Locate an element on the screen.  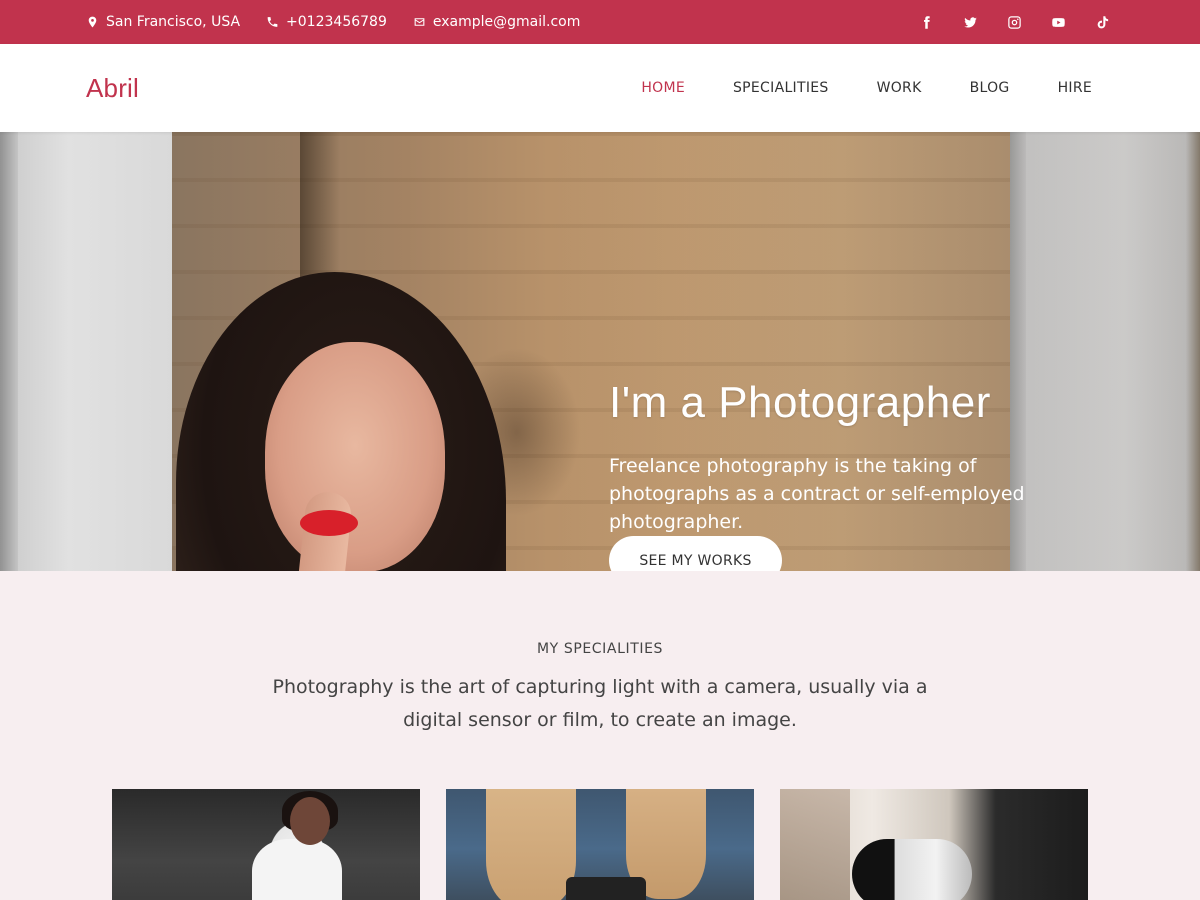
nav-hire: HIRE is located at coordinates (1075, 88).